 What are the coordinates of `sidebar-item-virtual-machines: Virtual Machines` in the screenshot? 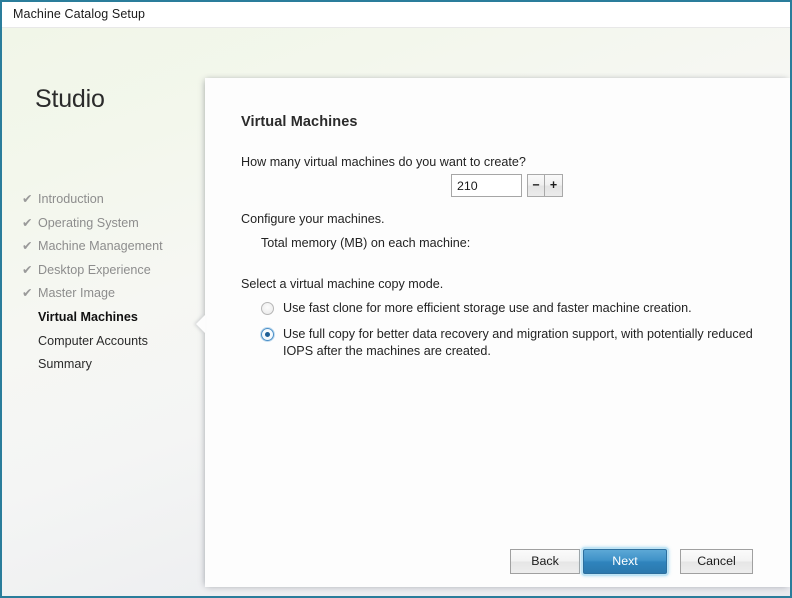 It's located at (104, 318).